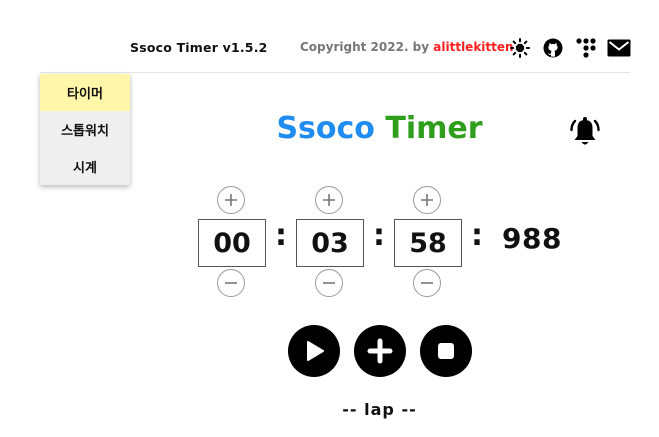 Image resolution: width=659 pixels, height=437 pixels. I want to click on page-title: Ssoco Timer, so click(329, 128).